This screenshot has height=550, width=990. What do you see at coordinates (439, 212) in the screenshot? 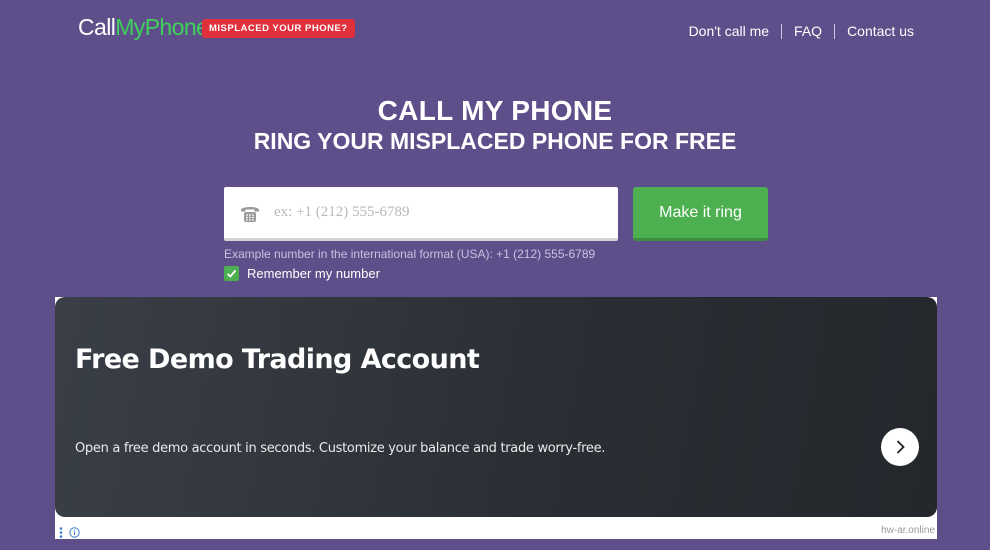
I see `phone-input` at bounding box center [439, 212].